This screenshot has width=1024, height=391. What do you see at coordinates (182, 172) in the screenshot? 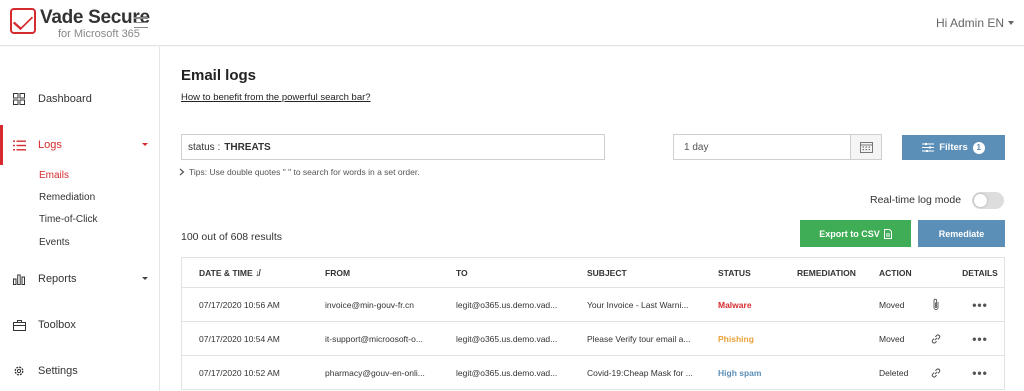
I see `chevron-right-icon` at bounding box center [182, 172].